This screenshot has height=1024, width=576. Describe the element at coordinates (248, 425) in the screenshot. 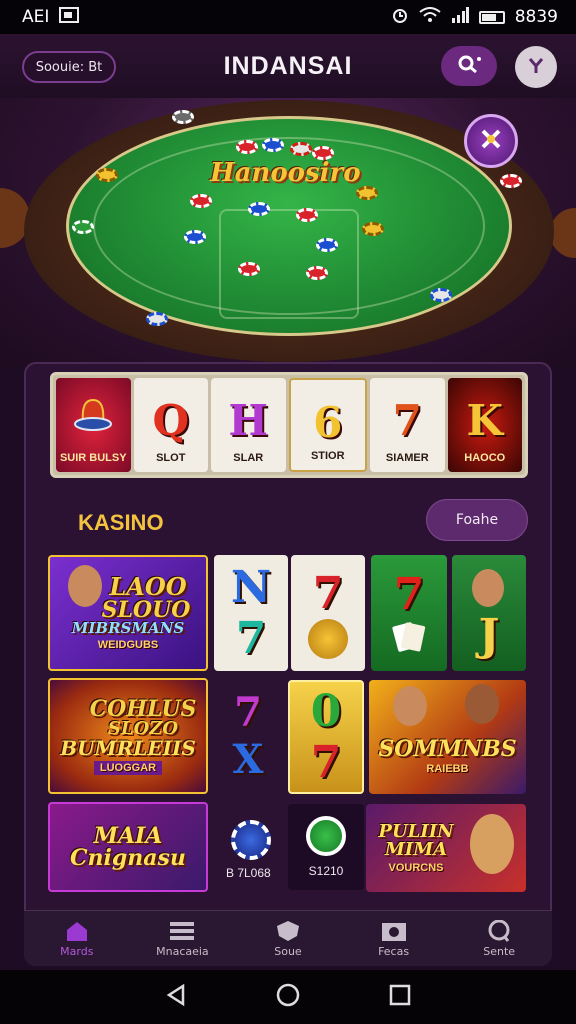

I see `reel: H SLAR` at that location.